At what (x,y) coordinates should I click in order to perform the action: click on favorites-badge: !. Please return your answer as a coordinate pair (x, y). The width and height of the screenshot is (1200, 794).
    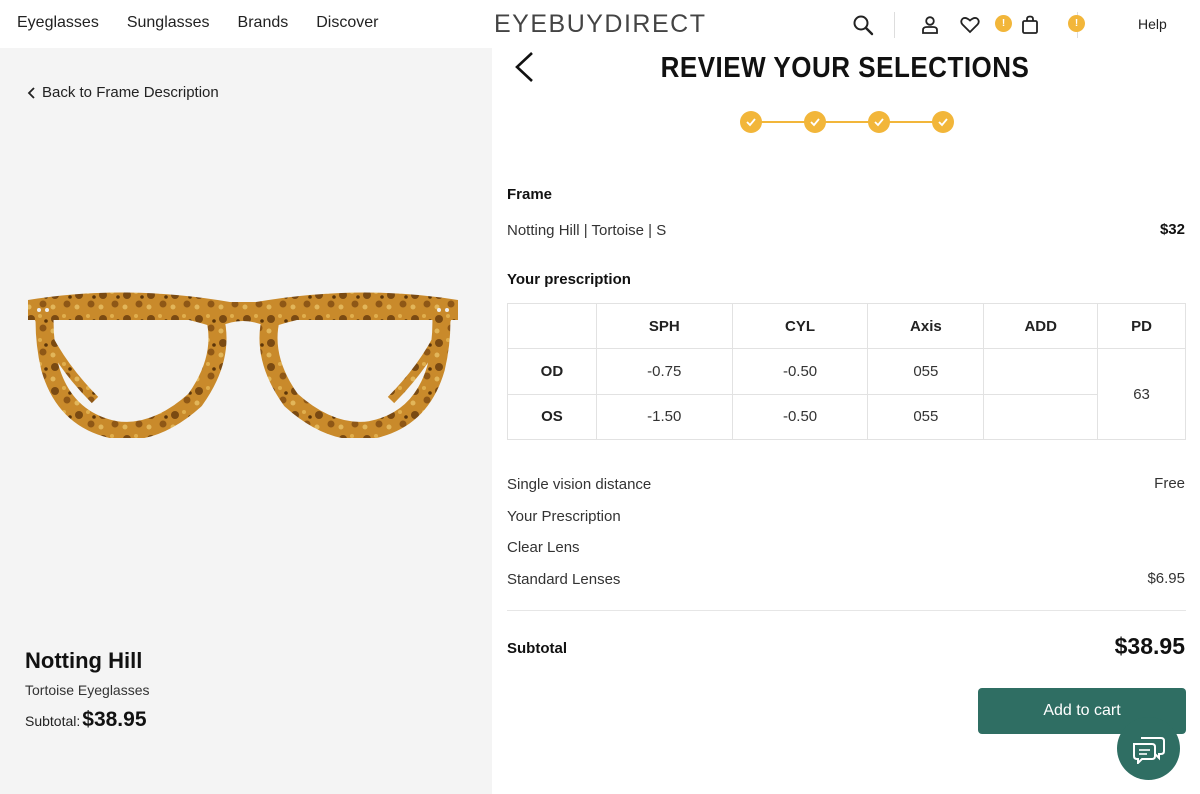
    Looking at the image, I should click on (1003, 23).